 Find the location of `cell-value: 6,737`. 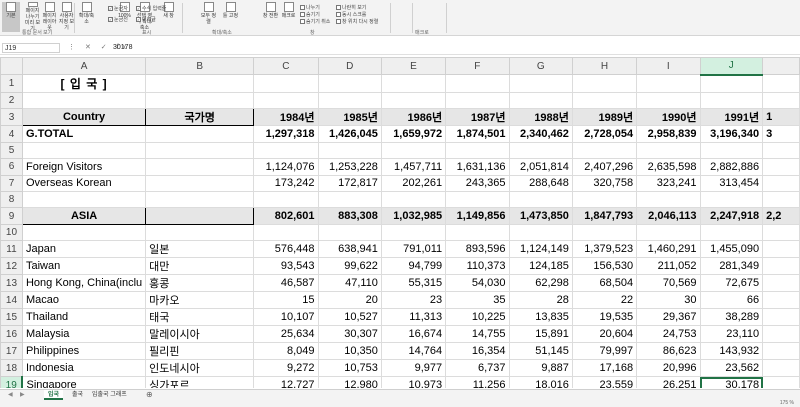

cell-value: 6,737 is located at coordinates (477, 368).